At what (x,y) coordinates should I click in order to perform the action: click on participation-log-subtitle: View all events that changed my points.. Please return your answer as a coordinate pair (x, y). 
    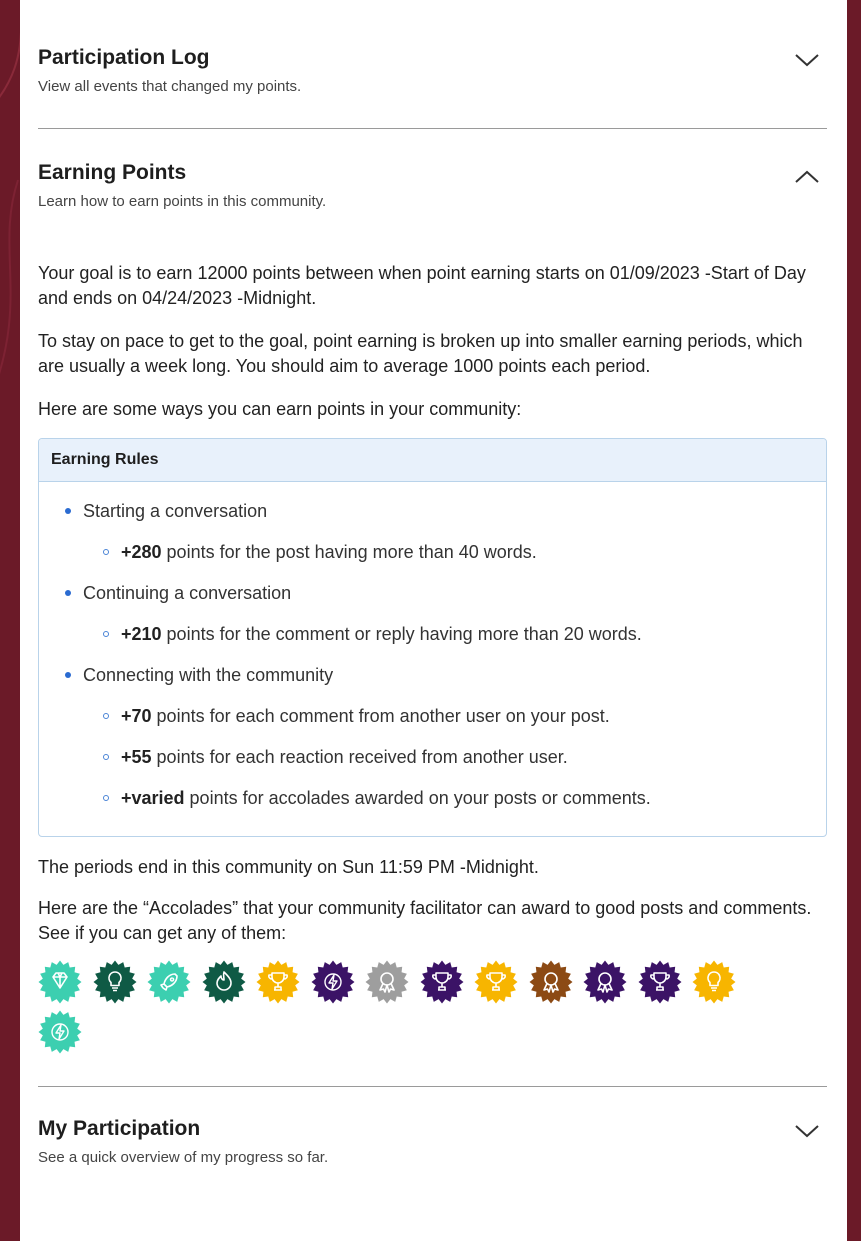
    Looking at the image, I should click on (170, 86).